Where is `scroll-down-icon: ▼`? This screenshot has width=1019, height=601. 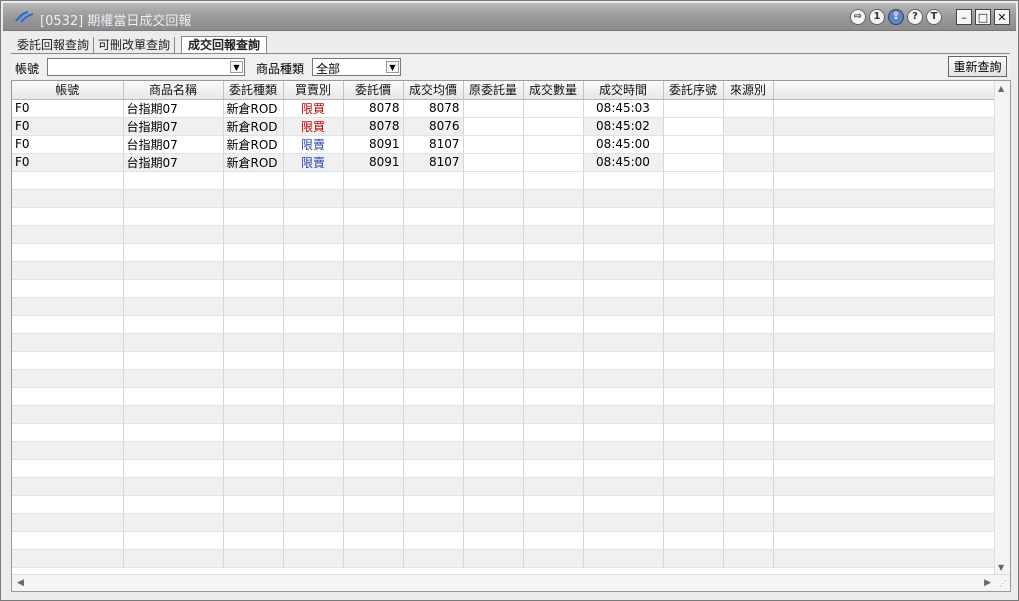 scroll-down-icon: ▼ is located at coordinates (1001, 567).